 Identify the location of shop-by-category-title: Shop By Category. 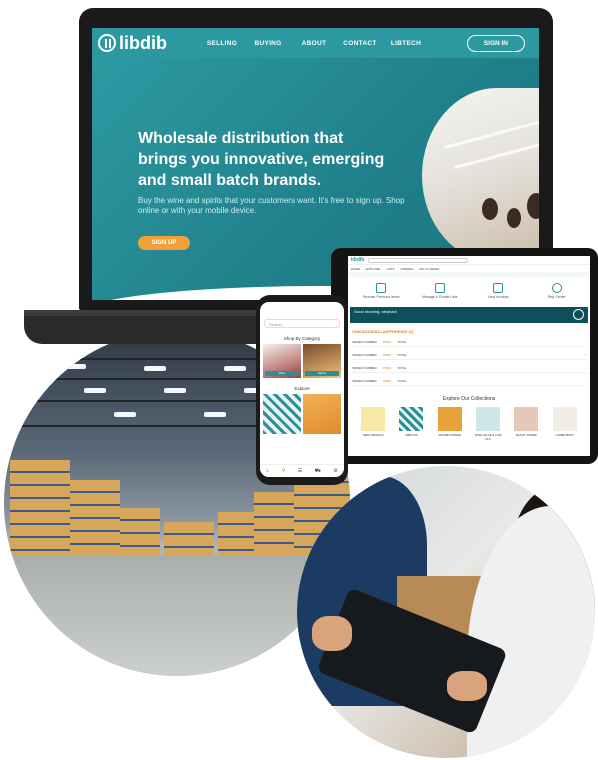
(302, 338).